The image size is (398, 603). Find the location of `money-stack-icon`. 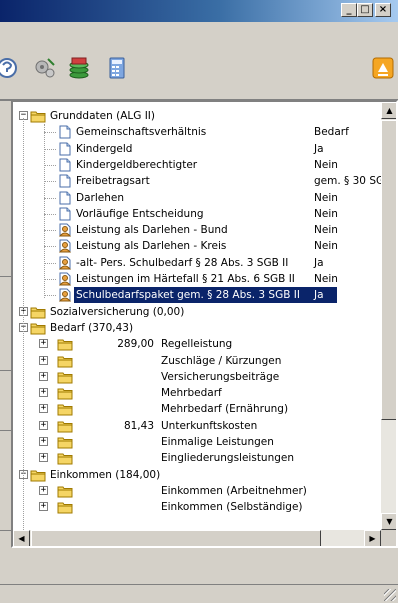

money-stack-icon is located at coordinates (79, 68).